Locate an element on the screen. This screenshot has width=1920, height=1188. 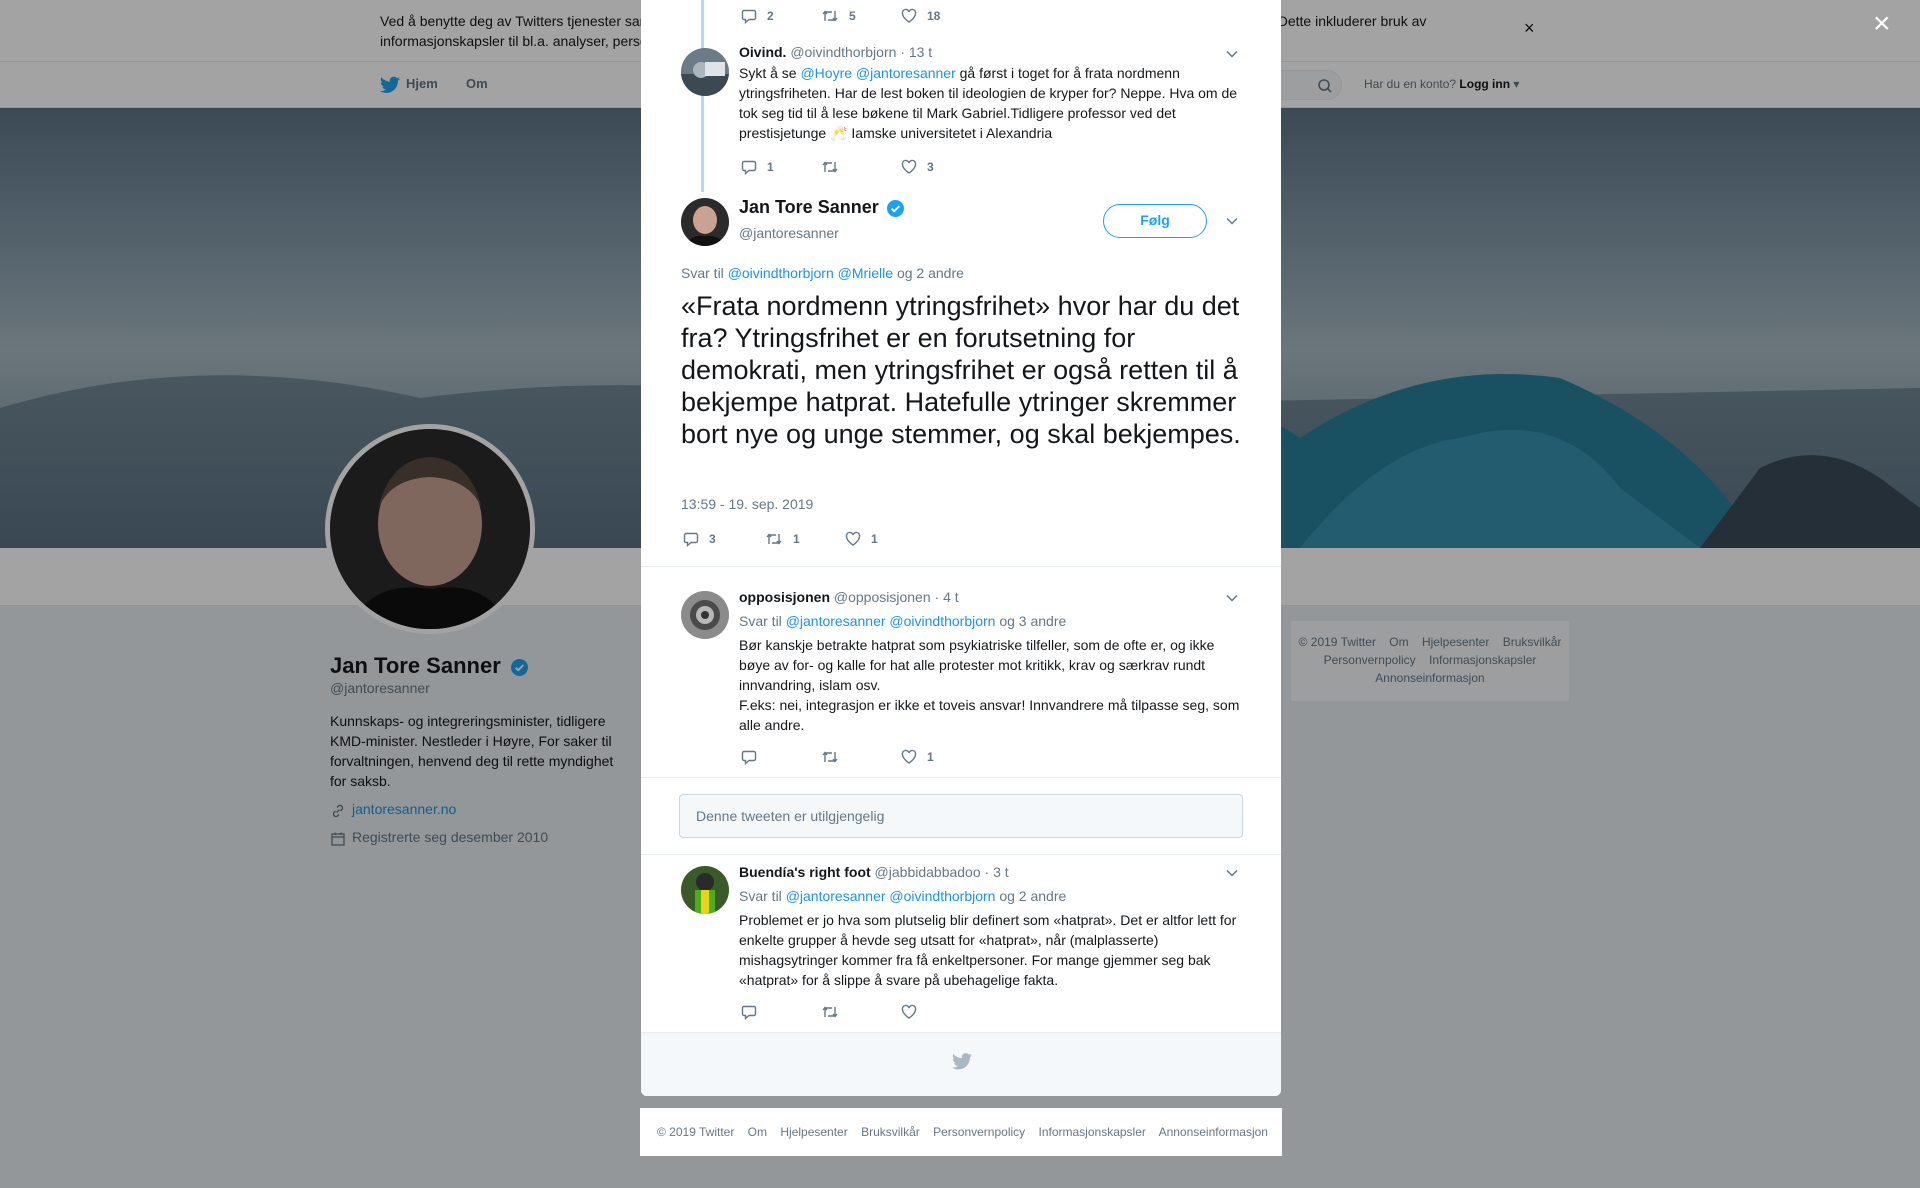
like-button: 3 is located at coordinates (941, 167).